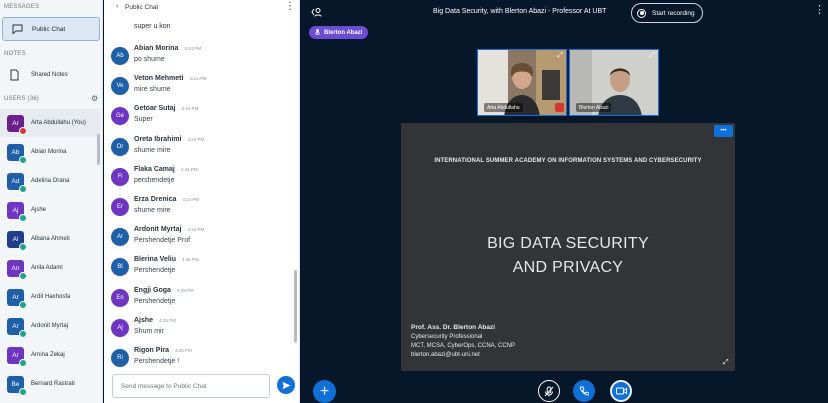 This screenshot has width=828, height=403. What do you see at coordinates (120, 56) in the screenshot?
I see `avatar-initials: Ab` at bounding box center [120, 56].